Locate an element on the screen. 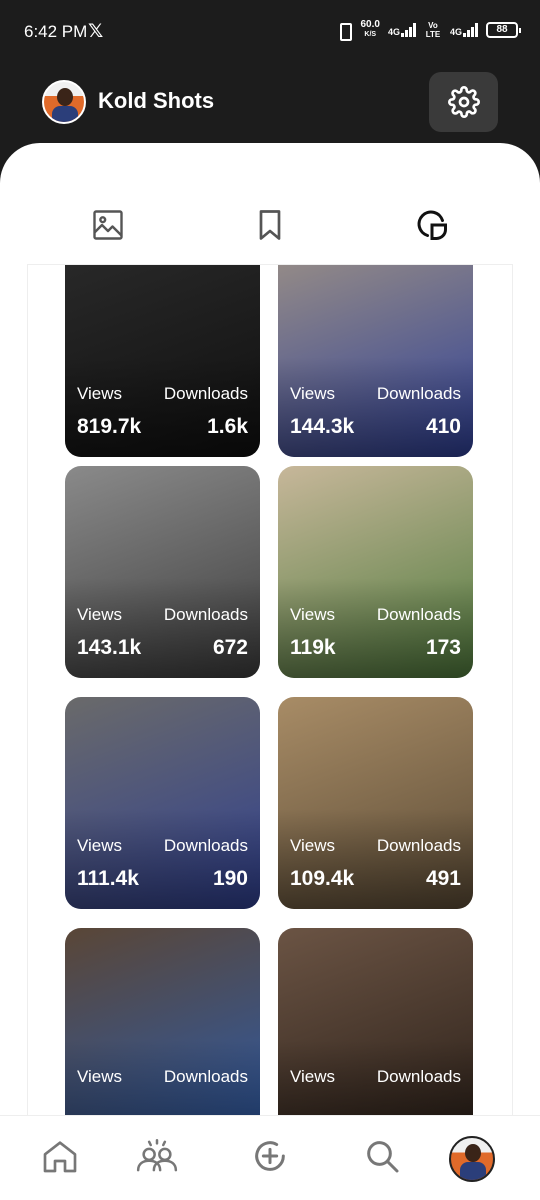 This screenshot has width=540, height=1200. tab-photos is located at coordinates (108, 225).